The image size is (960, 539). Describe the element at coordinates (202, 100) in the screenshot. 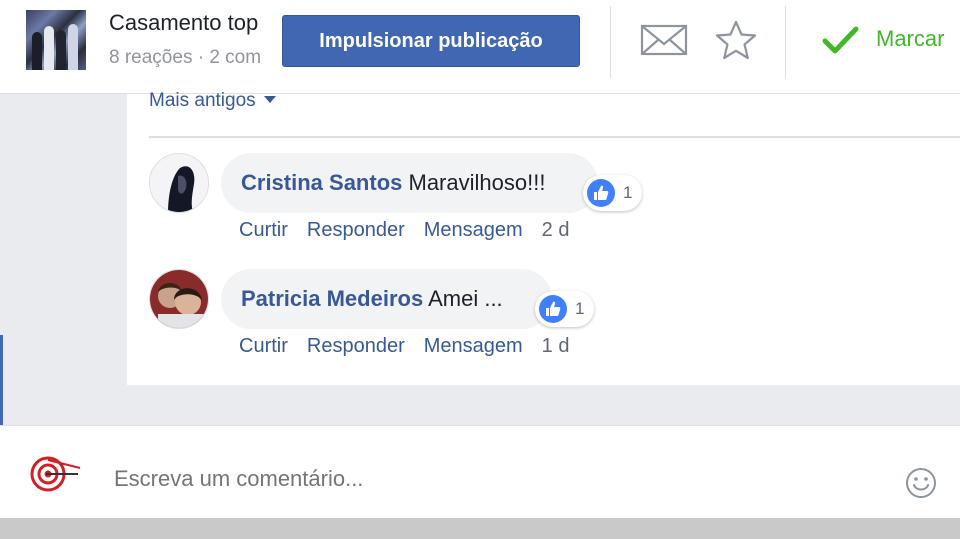

I see `sort-label: Mais antigos` at that location.